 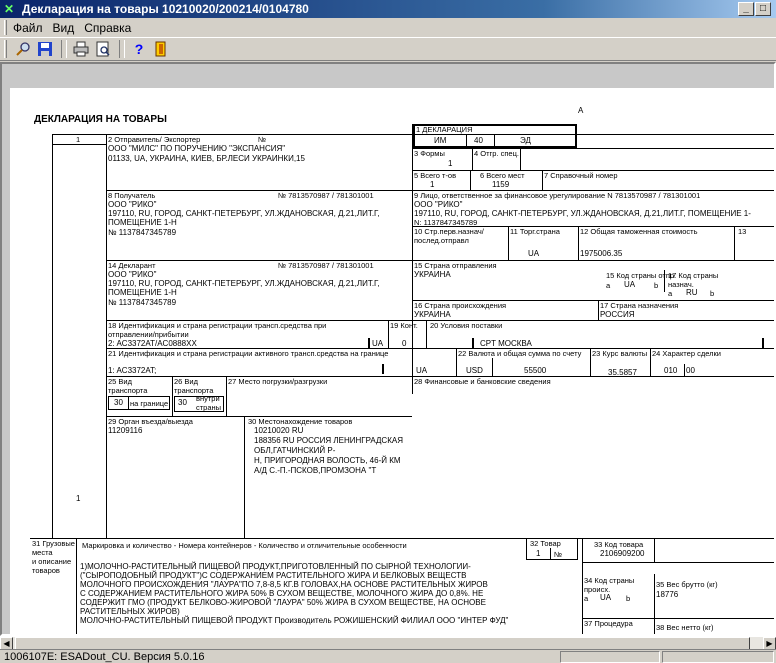 I want to click on box31-label4: товаров, so click(x=46, y=570).